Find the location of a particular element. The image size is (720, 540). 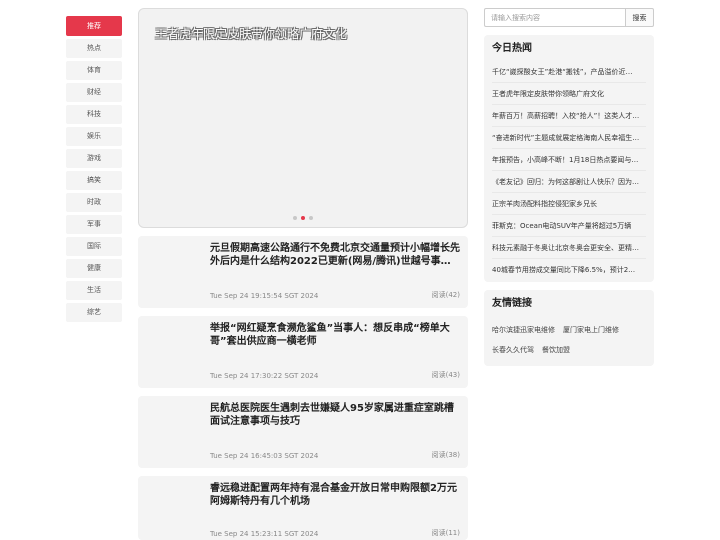

nav-item-tech: 科技 is located at coordinates (94, 114).